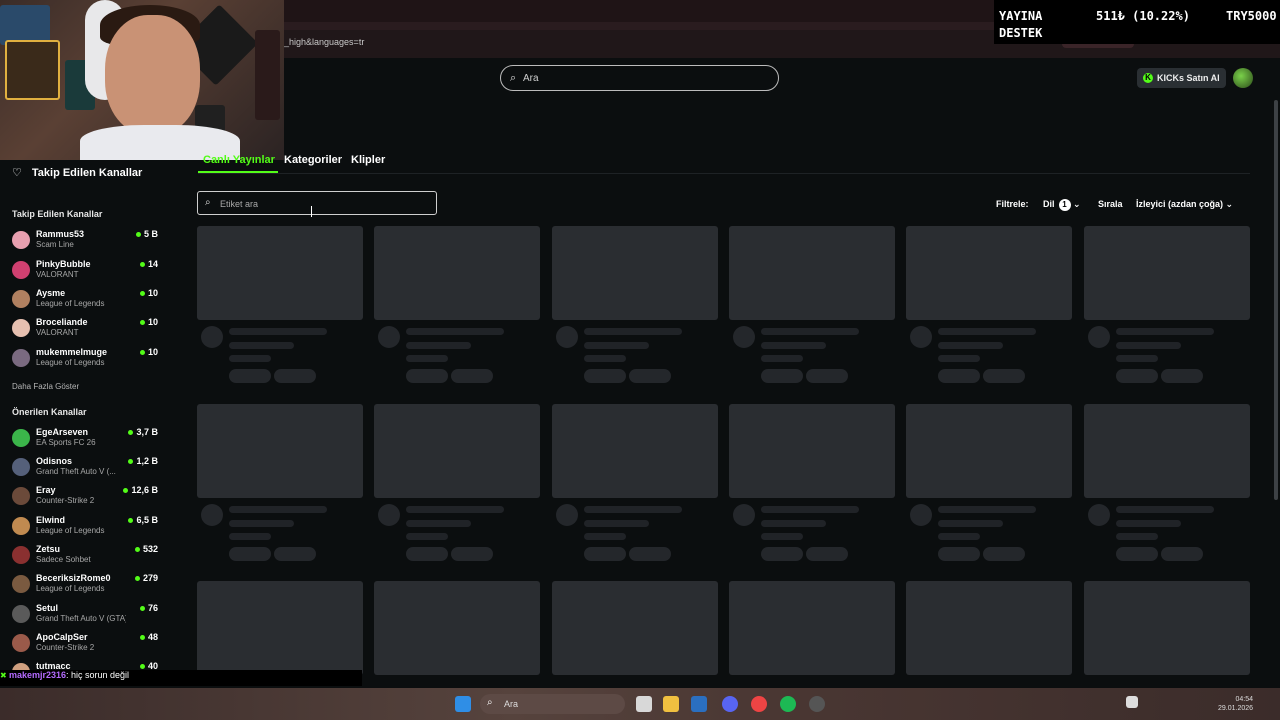 The height and width of the screenshot is (720, 1280). I want to click on show-more-link: Daha Fazla Göster, so click(45, 386).